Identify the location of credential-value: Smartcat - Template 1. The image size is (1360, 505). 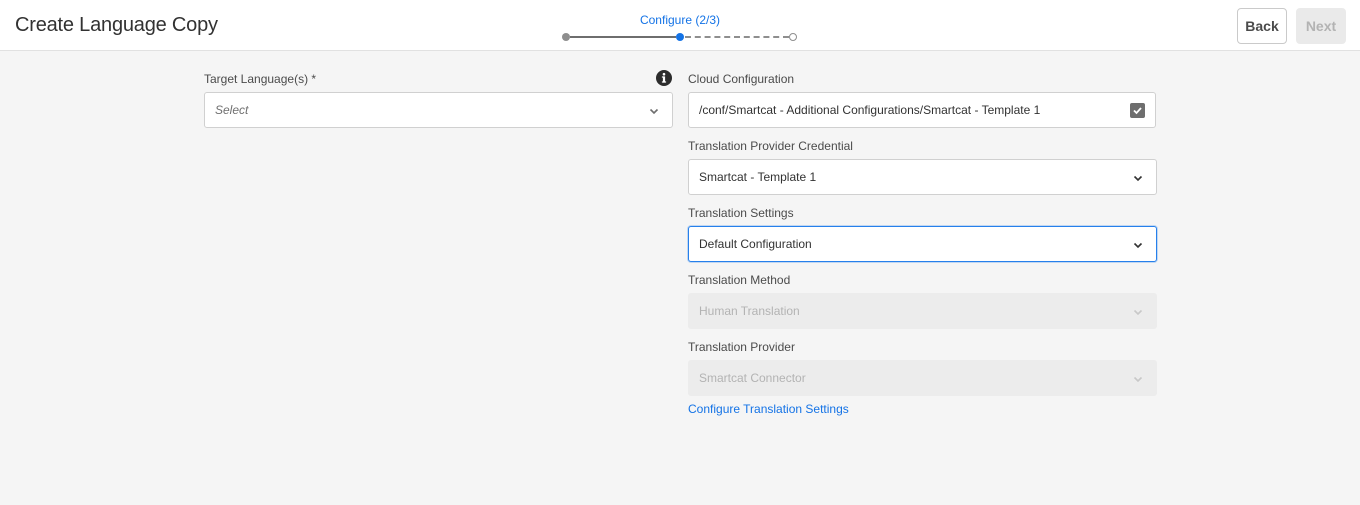
(758, 177).